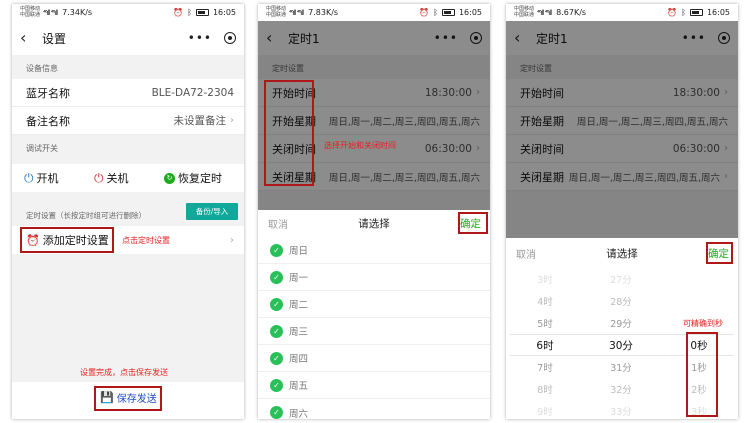 Image resolution: width=750 pixels, height=423 pixels. Describe the element at coordinates (374, 304) in the screenshot. I see `weekday-option: ✓ 周二` at that location.